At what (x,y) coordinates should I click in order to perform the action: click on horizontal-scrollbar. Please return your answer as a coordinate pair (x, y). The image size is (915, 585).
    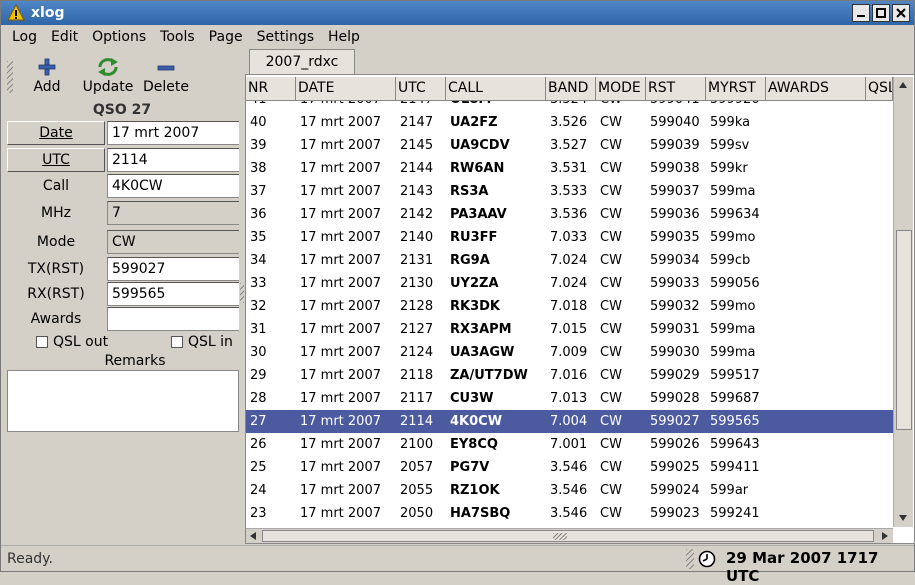
    Looking at the image, I should click on (569, 535).